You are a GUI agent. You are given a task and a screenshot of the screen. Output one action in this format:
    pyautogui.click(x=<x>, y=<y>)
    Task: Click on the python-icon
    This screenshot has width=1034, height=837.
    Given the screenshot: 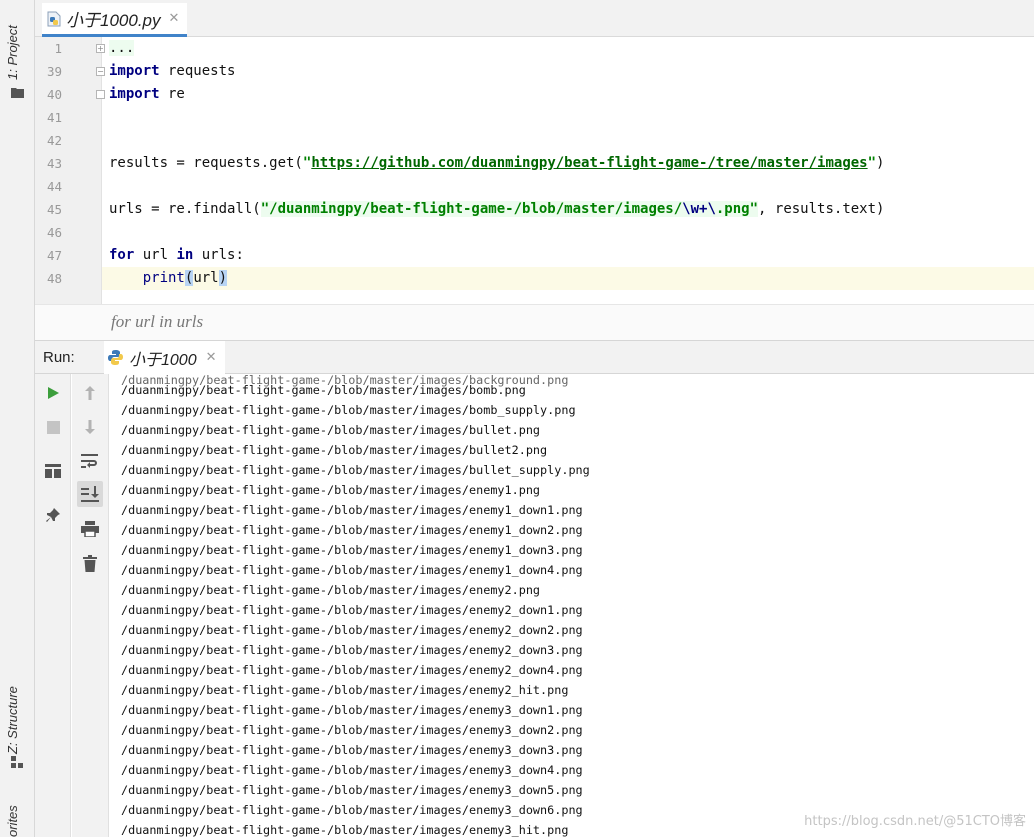 What is the action you would take?
    pyautogui.click(x=115, y=357)
    